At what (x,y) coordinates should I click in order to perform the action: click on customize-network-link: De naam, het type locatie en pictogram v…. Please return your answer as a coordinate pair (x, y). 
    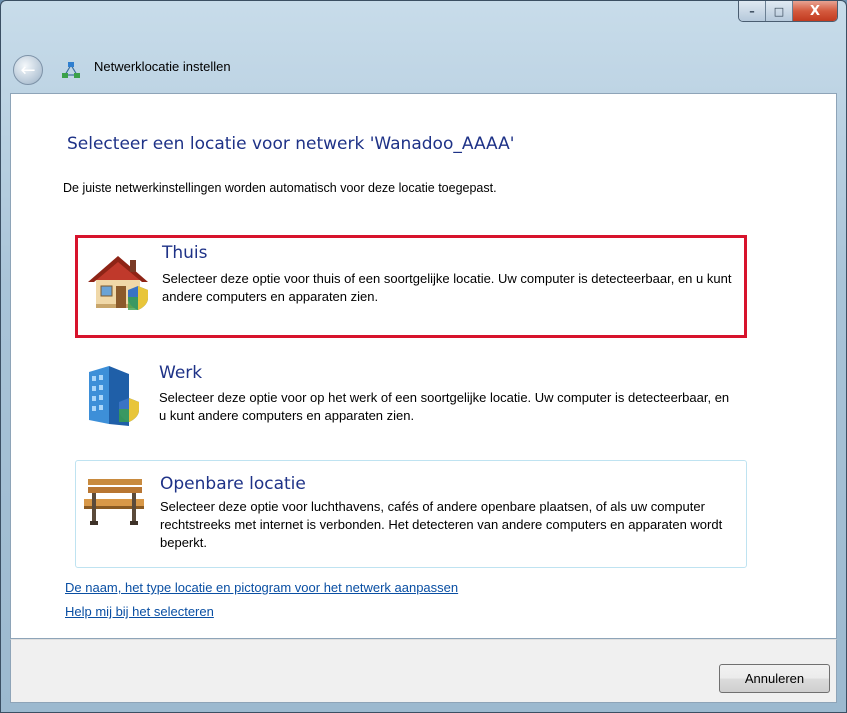
    Looking at the image, I should click on (261, 587).